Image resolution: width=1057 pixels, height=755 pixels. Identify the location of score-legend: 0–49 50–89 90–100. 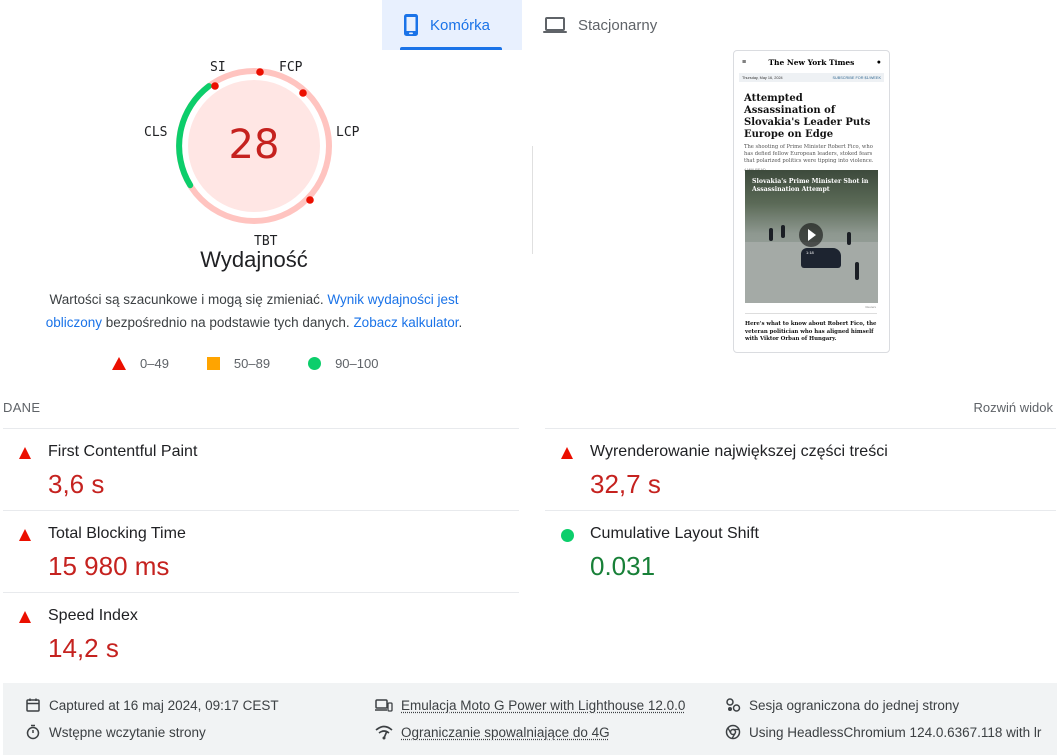
(245, 363).